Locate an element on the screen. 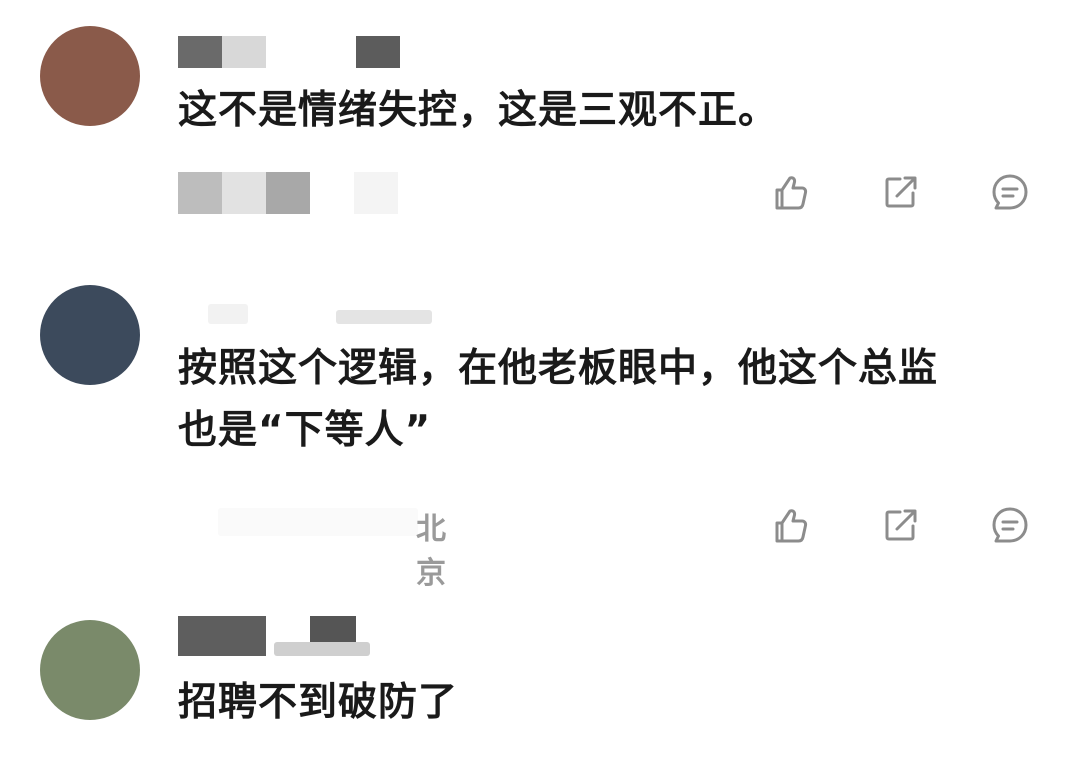 The image size is (1068, 761). location-text: 北京 is located at coordinates (431, 551).